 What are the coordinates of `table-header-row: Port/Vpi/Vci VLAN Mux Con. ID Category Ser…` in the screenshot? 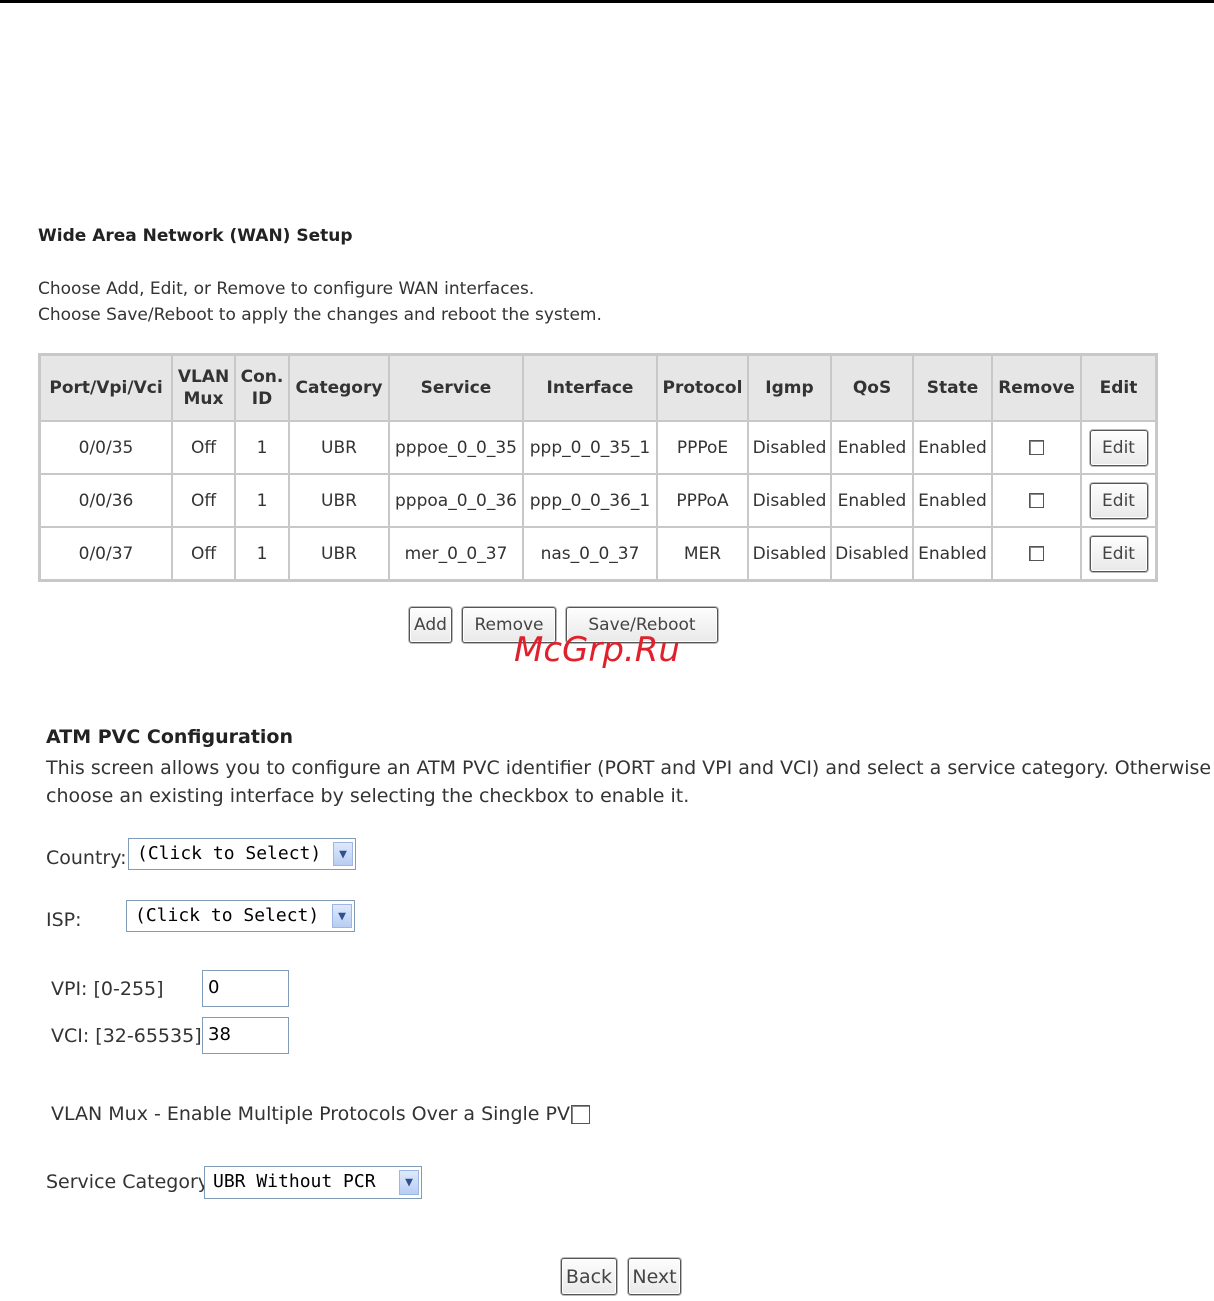 It's located at (598, 388).